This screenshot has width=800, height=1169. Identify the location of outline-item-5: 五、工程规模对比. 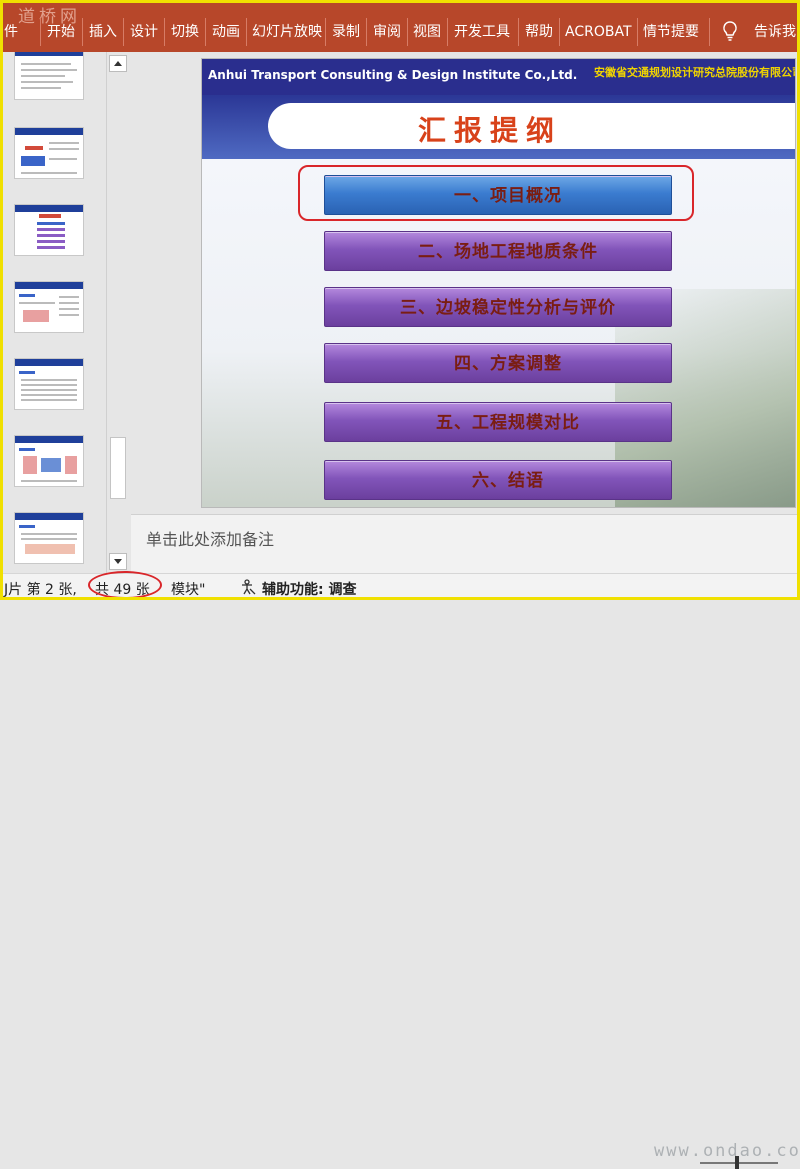
(498, 422).